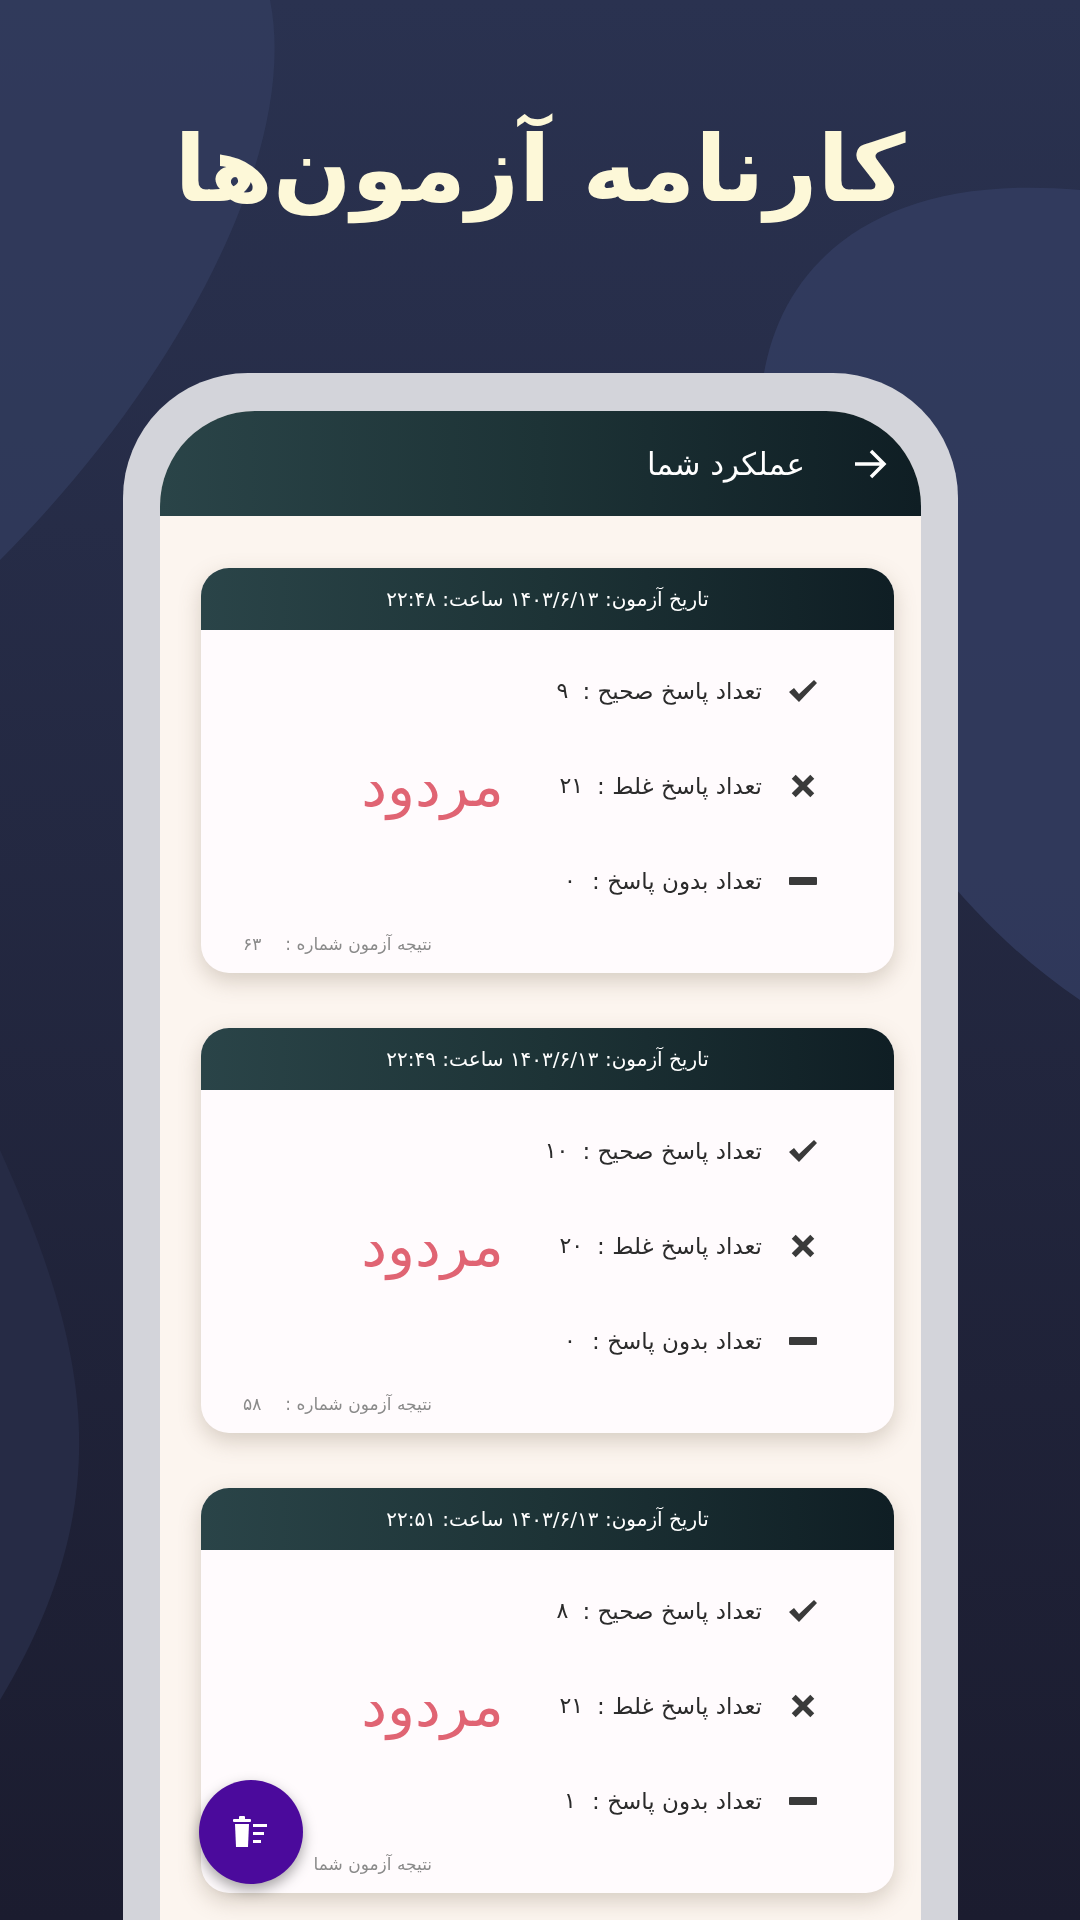 The width and height of the screenshot is (1080, 1920). Describe the element at coordinates (562, 690) in the screenshot. I see `stat-value: ۹` at that location.